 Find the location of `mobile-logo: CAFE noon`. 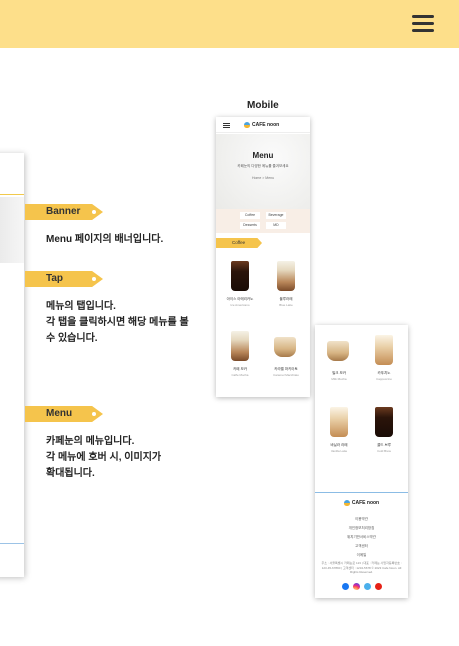

mobile-logo: CAFE noon is located at coordinates (261, 125).